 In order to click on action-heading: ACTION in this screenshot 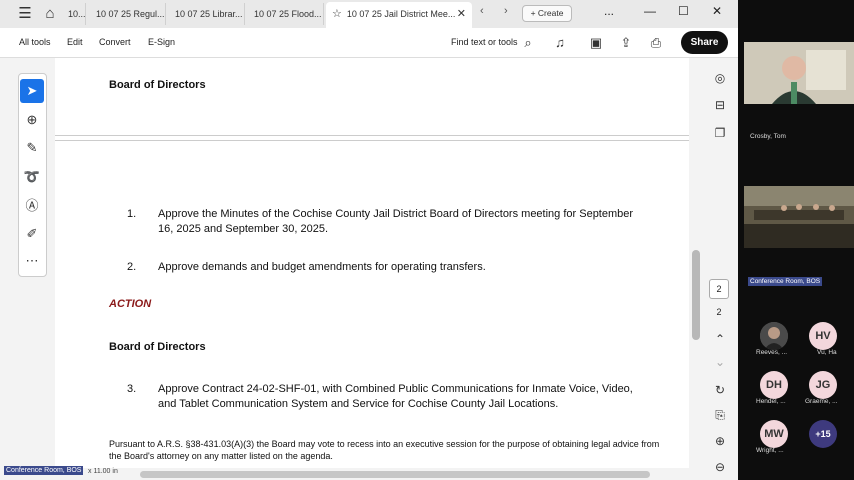, I will do `click(130, 304)`.